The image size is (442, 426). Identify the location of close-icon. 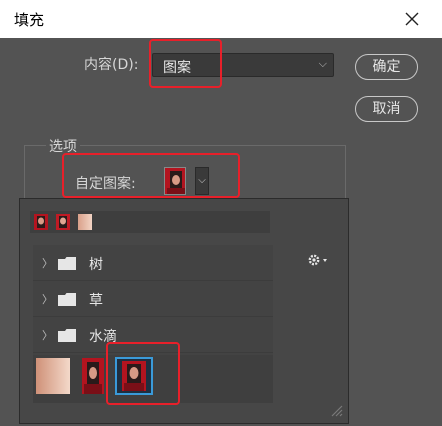
(412, 19).